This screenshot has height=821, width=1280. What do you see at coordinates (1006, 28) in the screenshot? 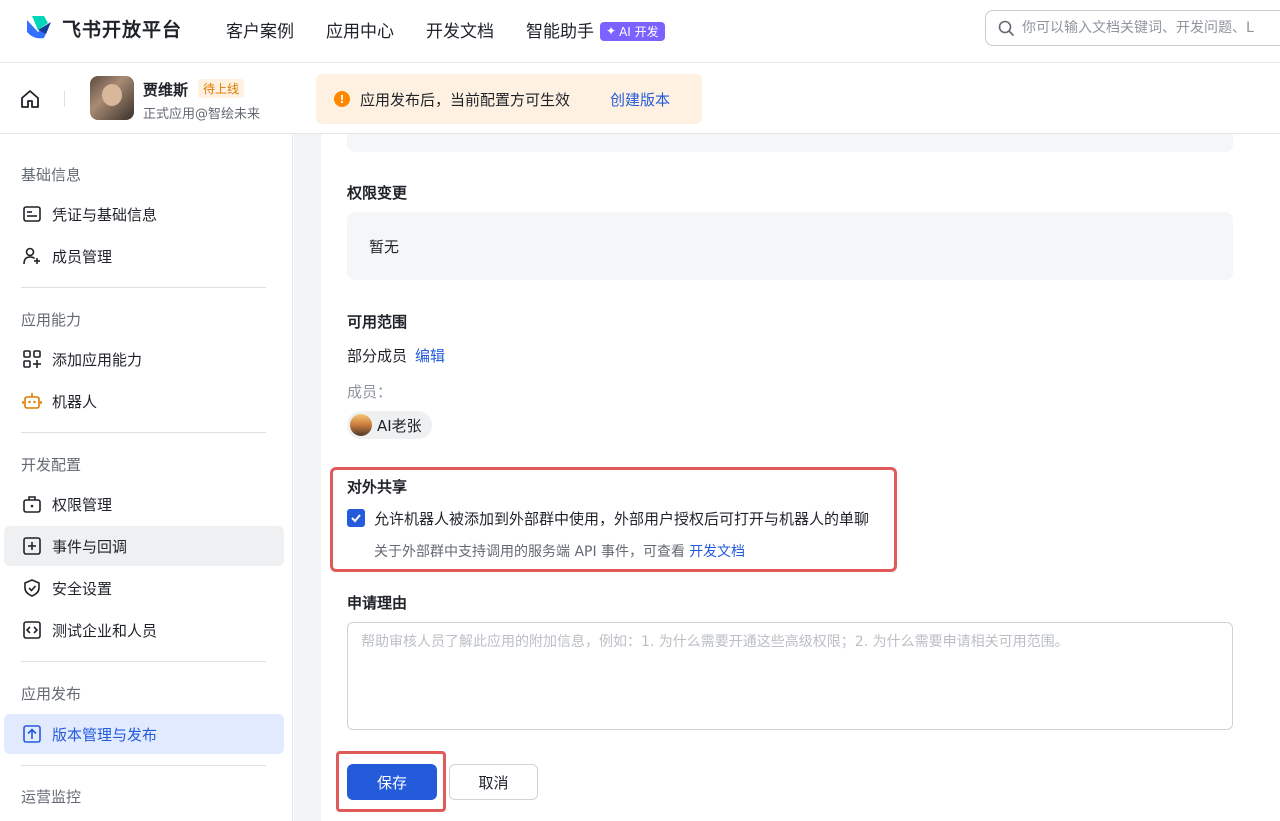
I see `search-icon` at bounding box center [1006, 28].